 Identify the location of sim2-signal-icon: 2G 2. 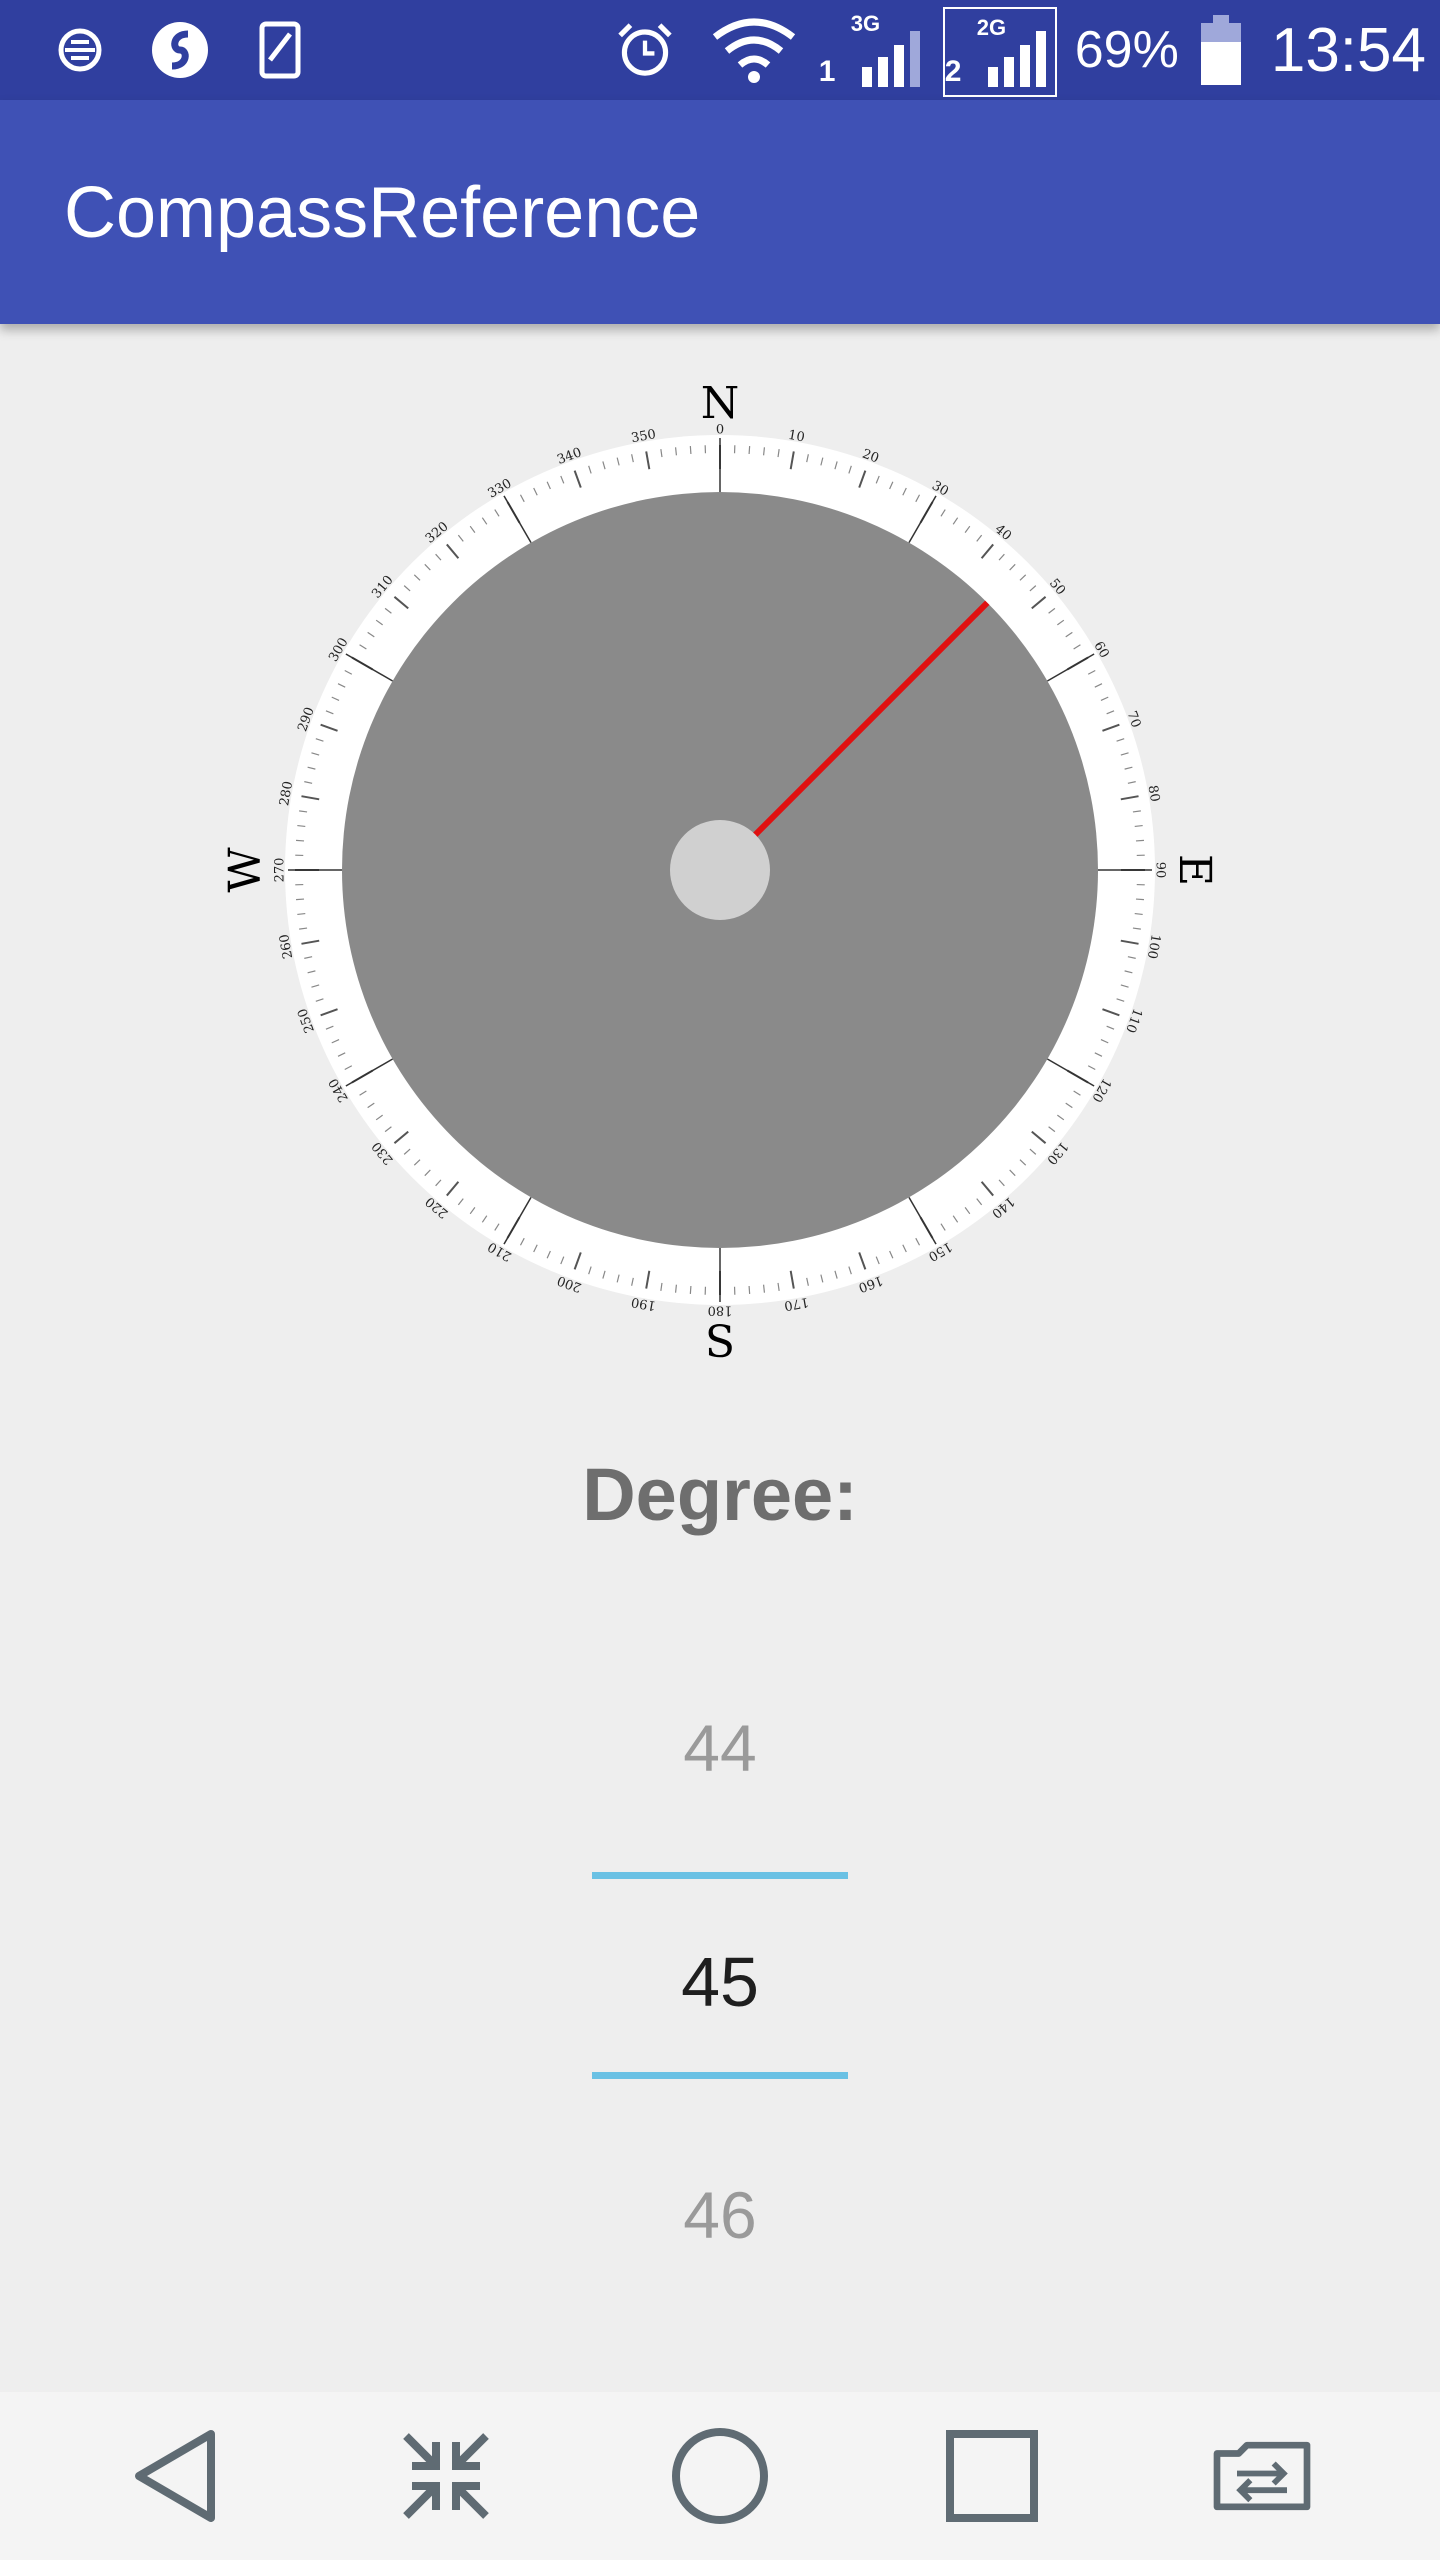
(999, 52).